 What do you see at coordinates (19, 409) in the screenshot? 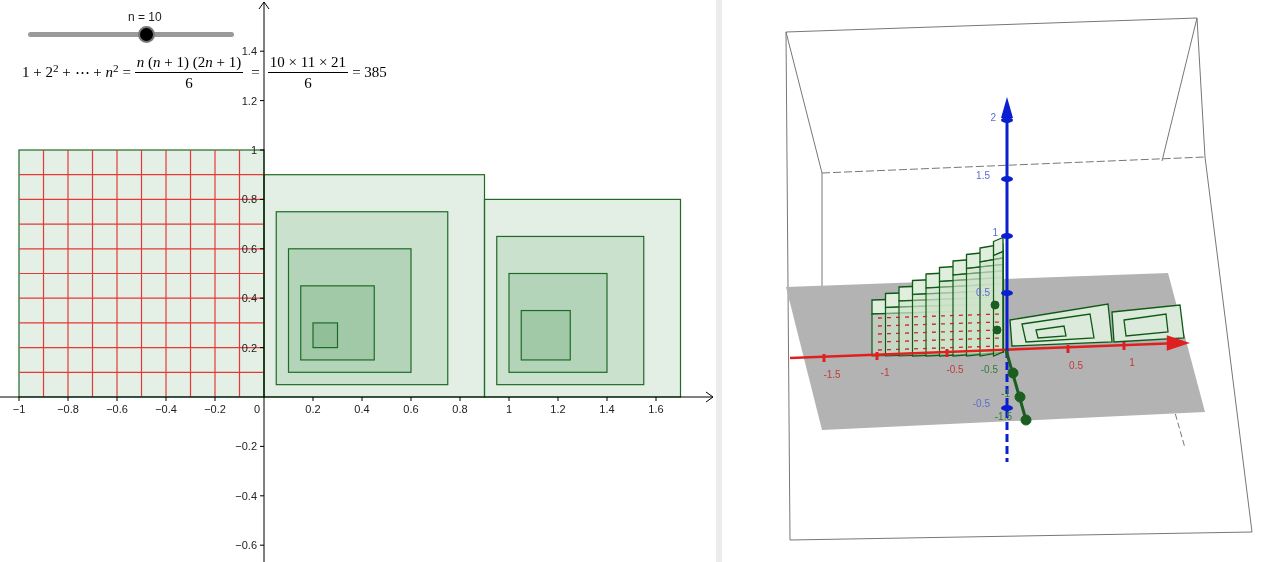
I see `tick-label: −1` at bounding box center [19, 409].